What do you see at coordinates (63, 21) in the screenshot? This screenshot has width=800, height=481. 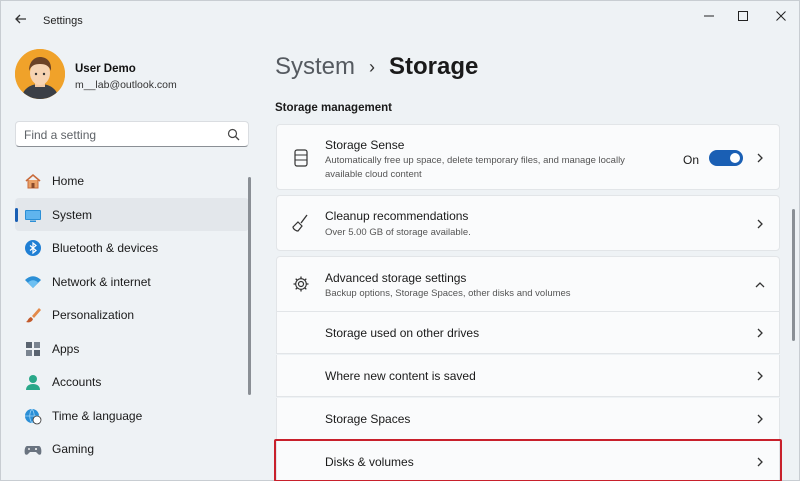 I see `app-title: Settings` at bounding box center [63, 21].